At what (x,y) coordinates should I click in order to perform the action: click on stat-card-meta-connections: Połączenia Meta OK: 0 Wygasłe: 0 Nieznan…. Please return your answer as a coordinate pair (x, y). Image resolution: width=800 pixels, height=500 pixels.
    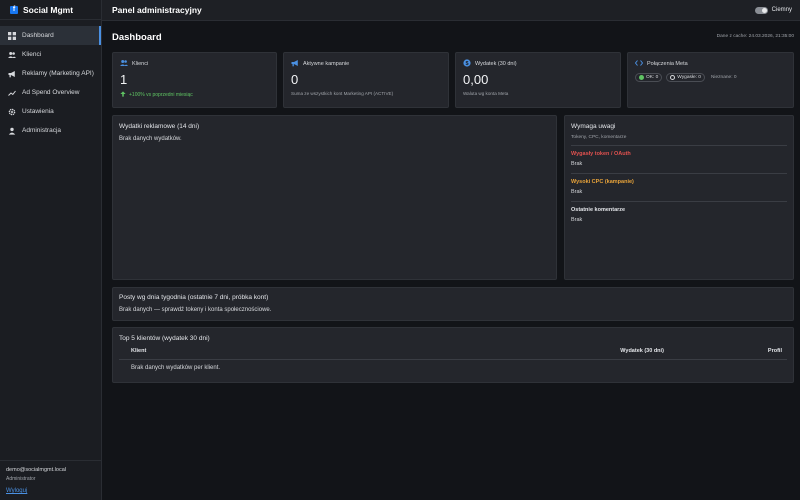
    Looking at the image, I should click on (710, 80).